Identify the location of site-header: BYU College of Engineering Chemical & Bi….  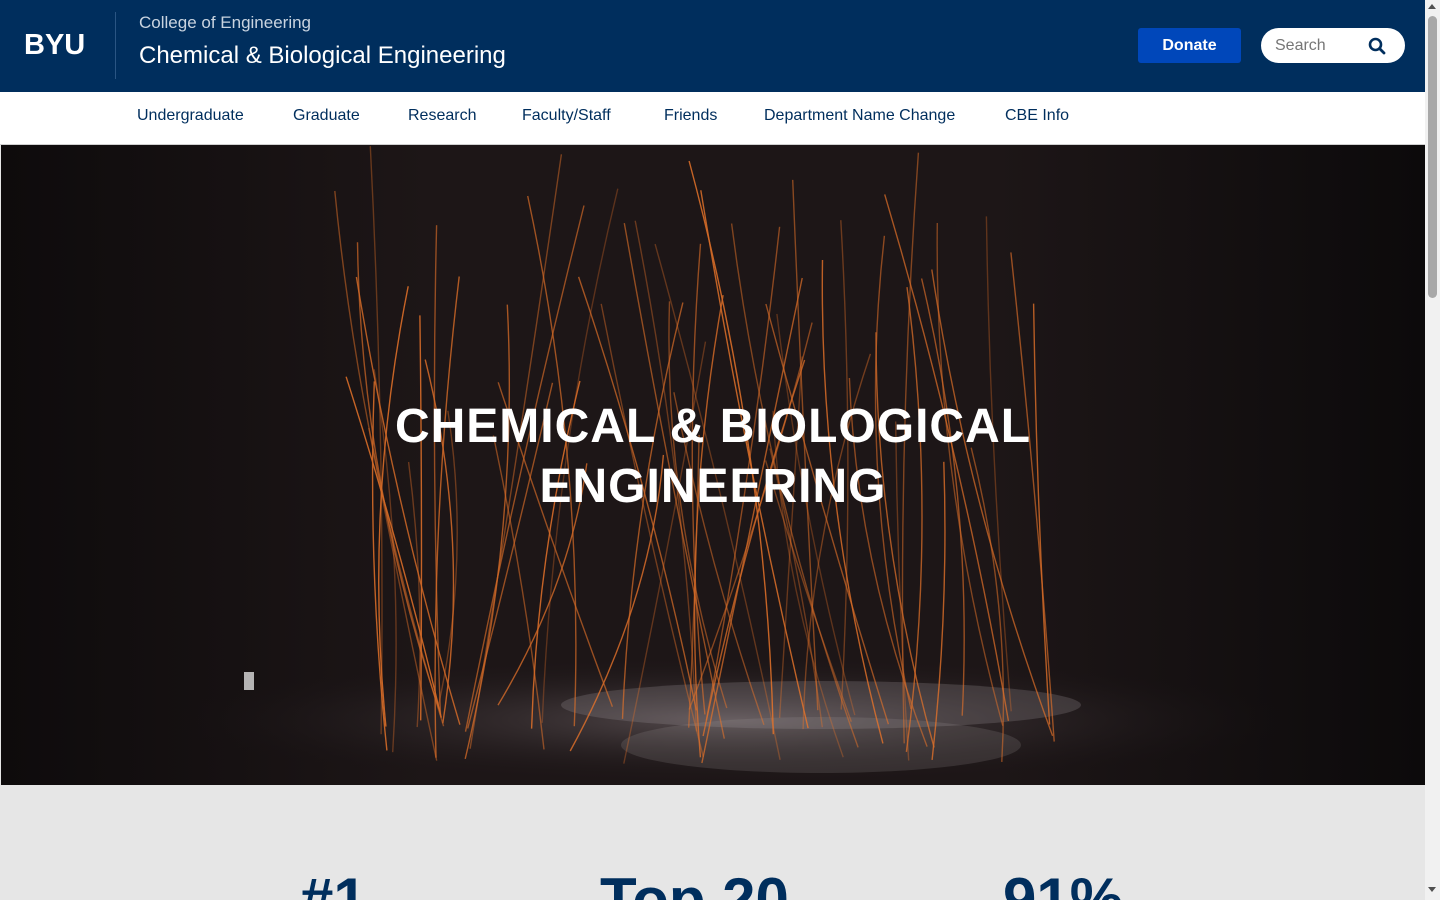
(712, 46).